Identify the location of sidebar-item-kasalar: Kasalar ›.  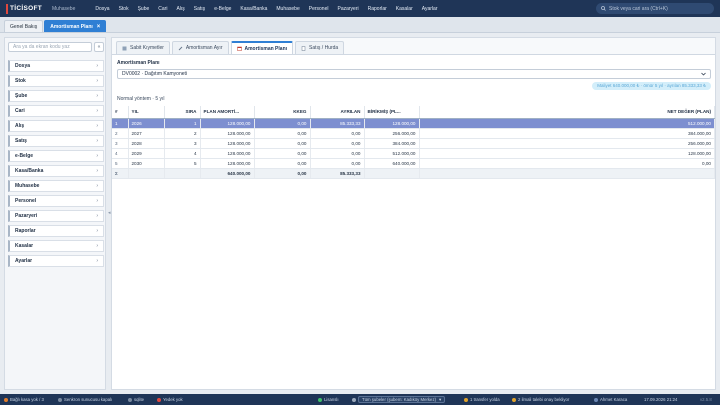
(56, 246).